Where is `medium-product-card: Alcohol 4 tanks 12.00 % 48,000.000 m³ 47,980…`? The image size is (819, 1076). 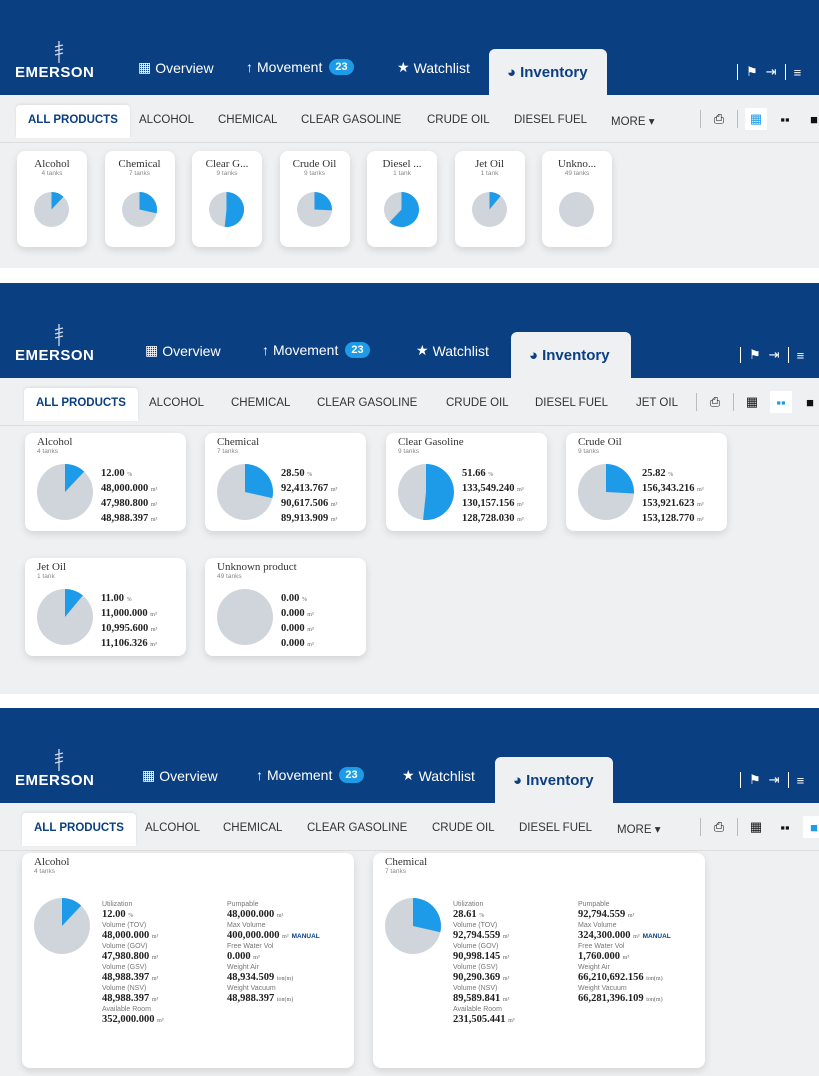 medium-product-card: Alcohol 4 tanks 12.00 % 48,000.000 m³ 47,980… is located at coordinates (105, 482).